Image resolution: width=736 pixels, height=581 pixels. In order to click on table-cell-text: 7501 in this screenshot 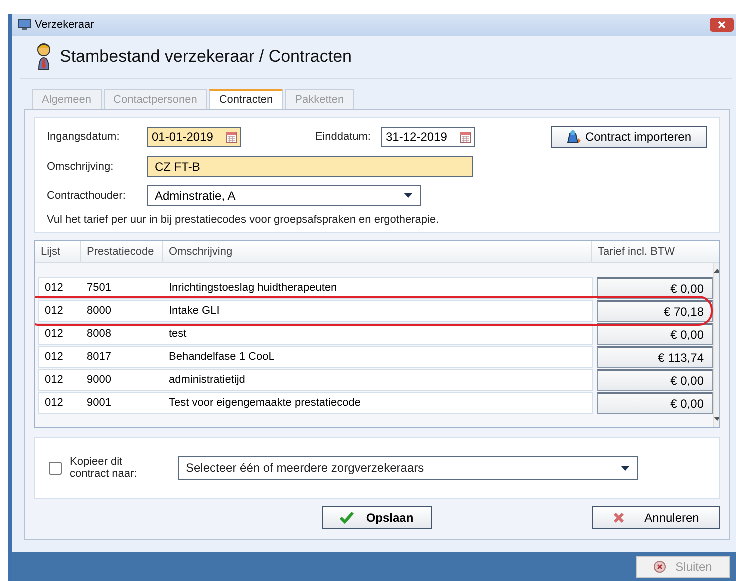, I will do `click(99, 288)`.